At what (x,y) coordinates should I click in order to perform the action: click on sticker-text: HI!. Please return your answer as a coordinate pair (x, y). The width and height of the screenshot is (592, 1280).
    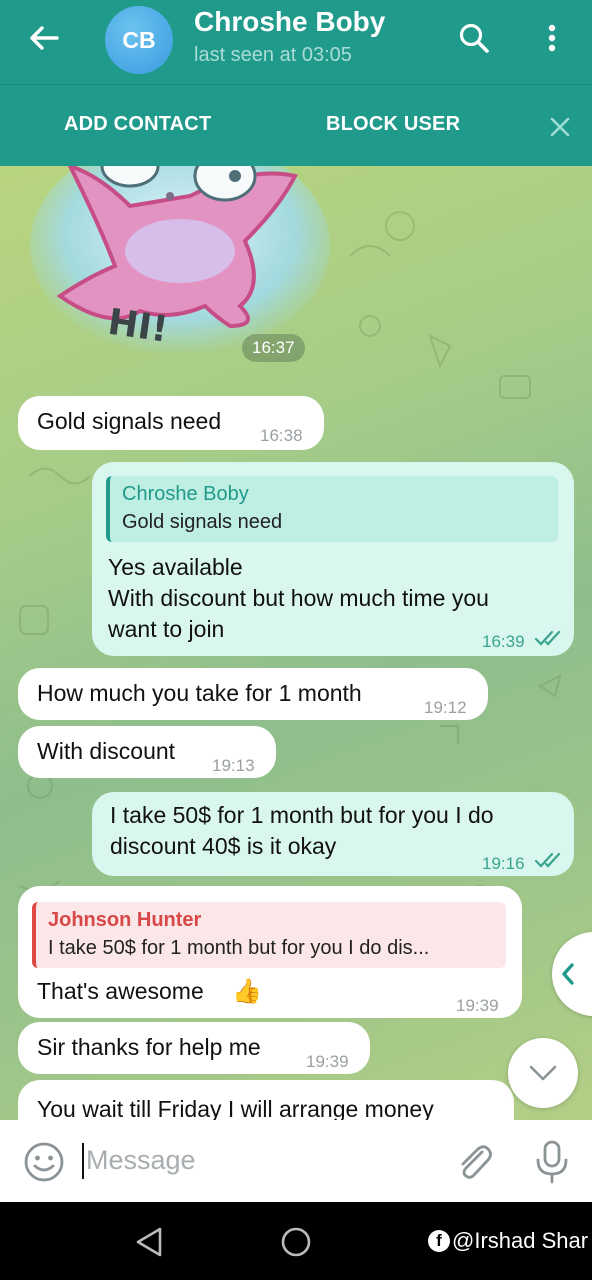
    Looking at the image, I should click on (137, 326).